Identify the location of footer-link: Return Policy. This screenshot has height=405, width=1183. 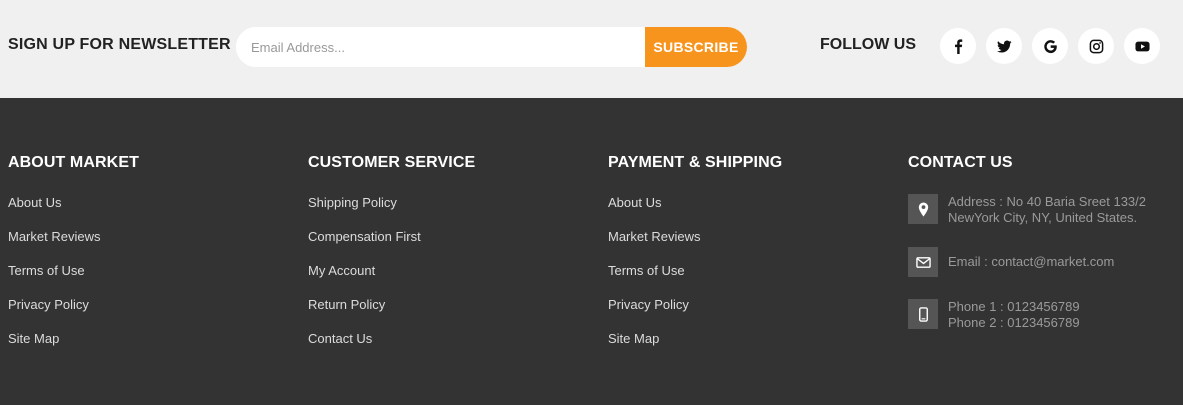
(346, 304).